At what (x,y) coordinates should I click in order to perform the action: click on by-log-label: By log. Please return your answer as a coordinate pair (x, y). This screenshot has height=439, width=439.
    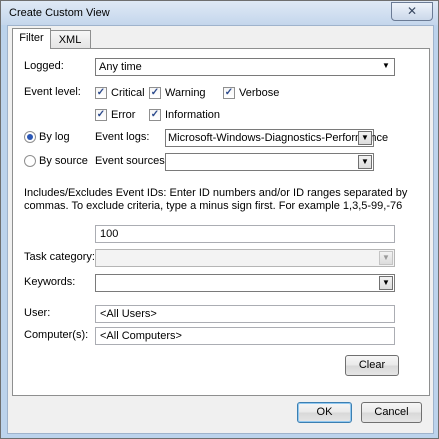
    Looking at the image, I should click on (54, 137).